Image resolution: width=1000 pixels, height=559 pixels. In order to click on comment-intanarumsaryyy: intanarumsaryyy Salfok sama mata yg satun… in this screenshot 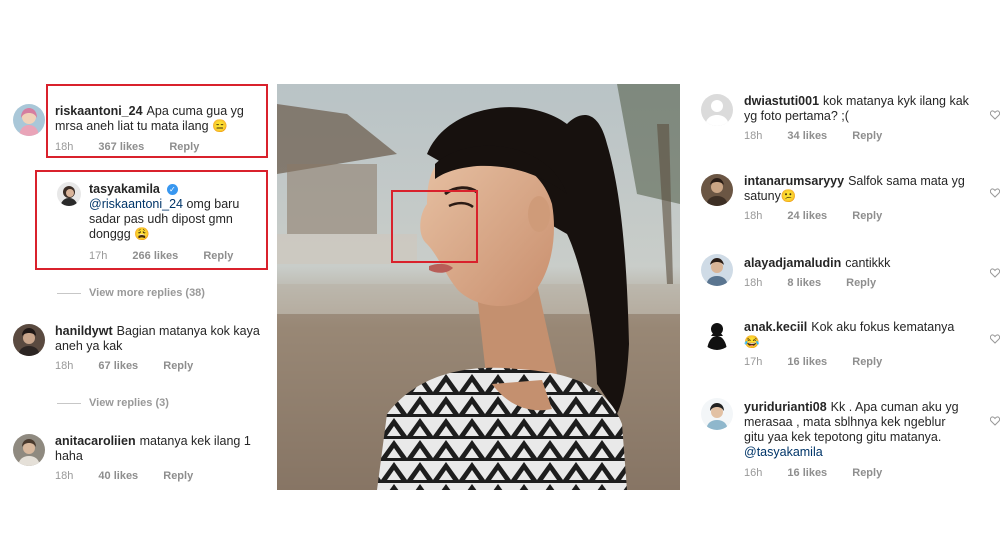, I will do `click(840, 201)`.